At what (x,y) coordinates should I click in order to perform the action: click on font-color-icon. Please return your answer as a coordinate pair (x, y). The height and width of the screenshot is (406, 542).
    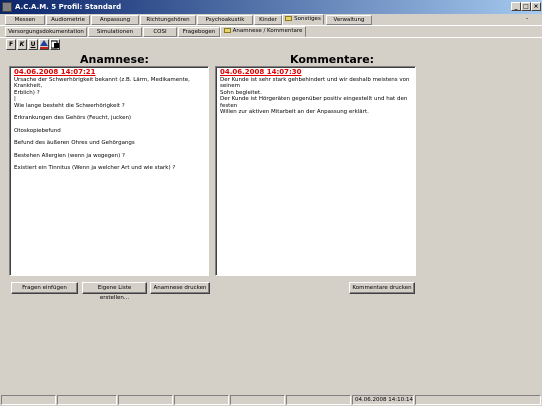
    Looking at the image, I should click on (44, 44).